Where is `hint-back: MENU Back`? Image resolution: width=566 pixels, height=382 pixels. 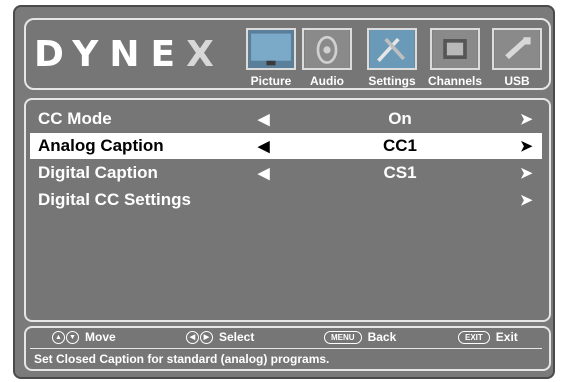 hint-back: MENU Back is located at coordinates (360, 337).